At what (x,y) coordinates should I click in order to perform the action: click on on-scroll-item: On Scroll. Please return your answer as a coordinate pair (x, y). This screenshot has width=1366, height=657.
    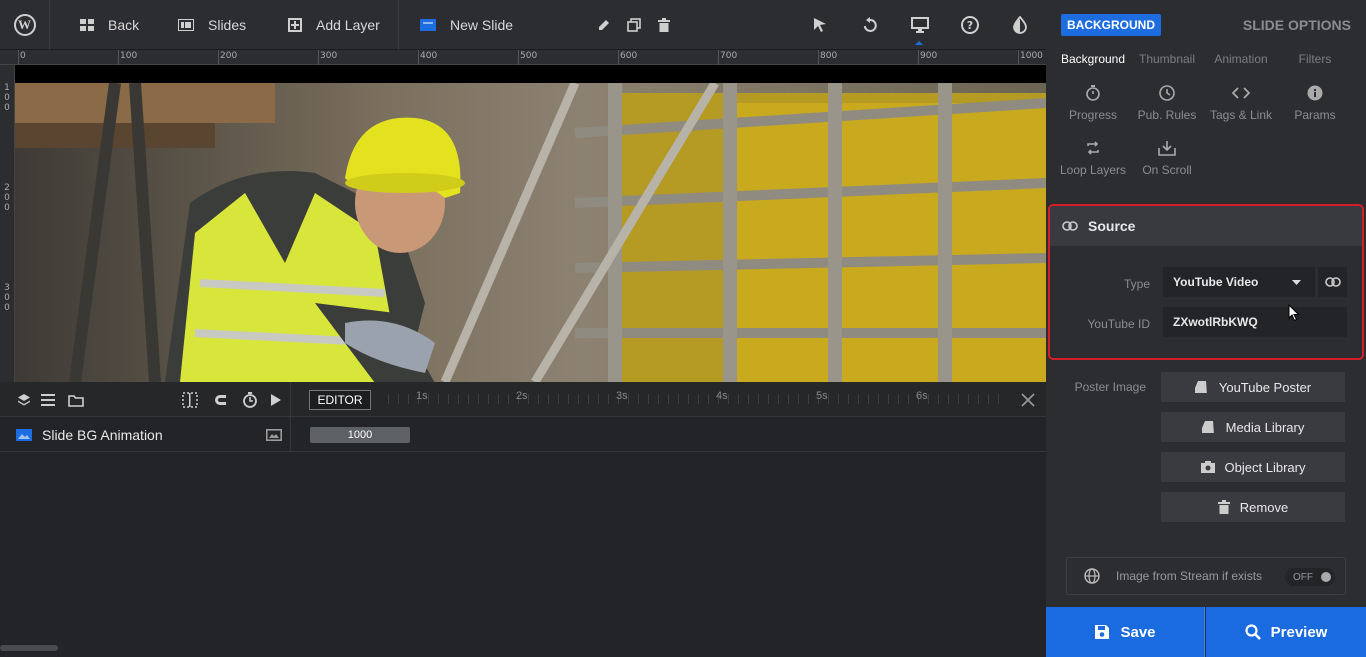
    Looking at the image, I should click on (1167, 157).